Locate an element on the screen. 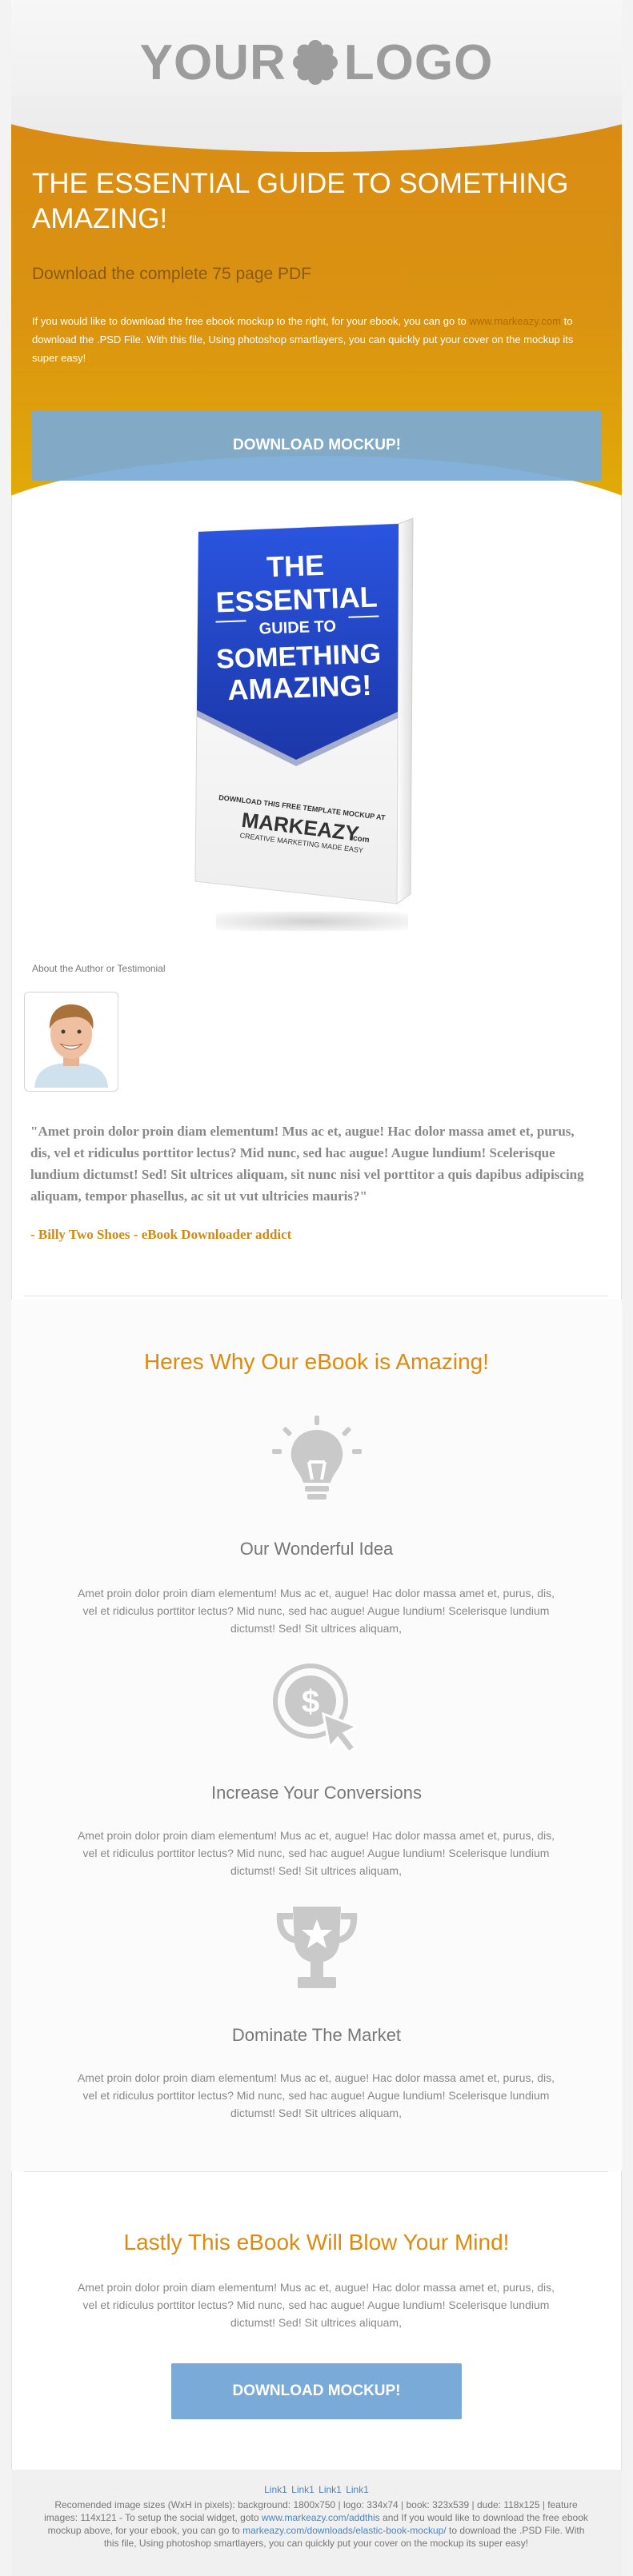 This screenshot has width=633, height=2576. footer-link-addthis: www.markeazy.com/addthis is located at coordinates (321, 2518).